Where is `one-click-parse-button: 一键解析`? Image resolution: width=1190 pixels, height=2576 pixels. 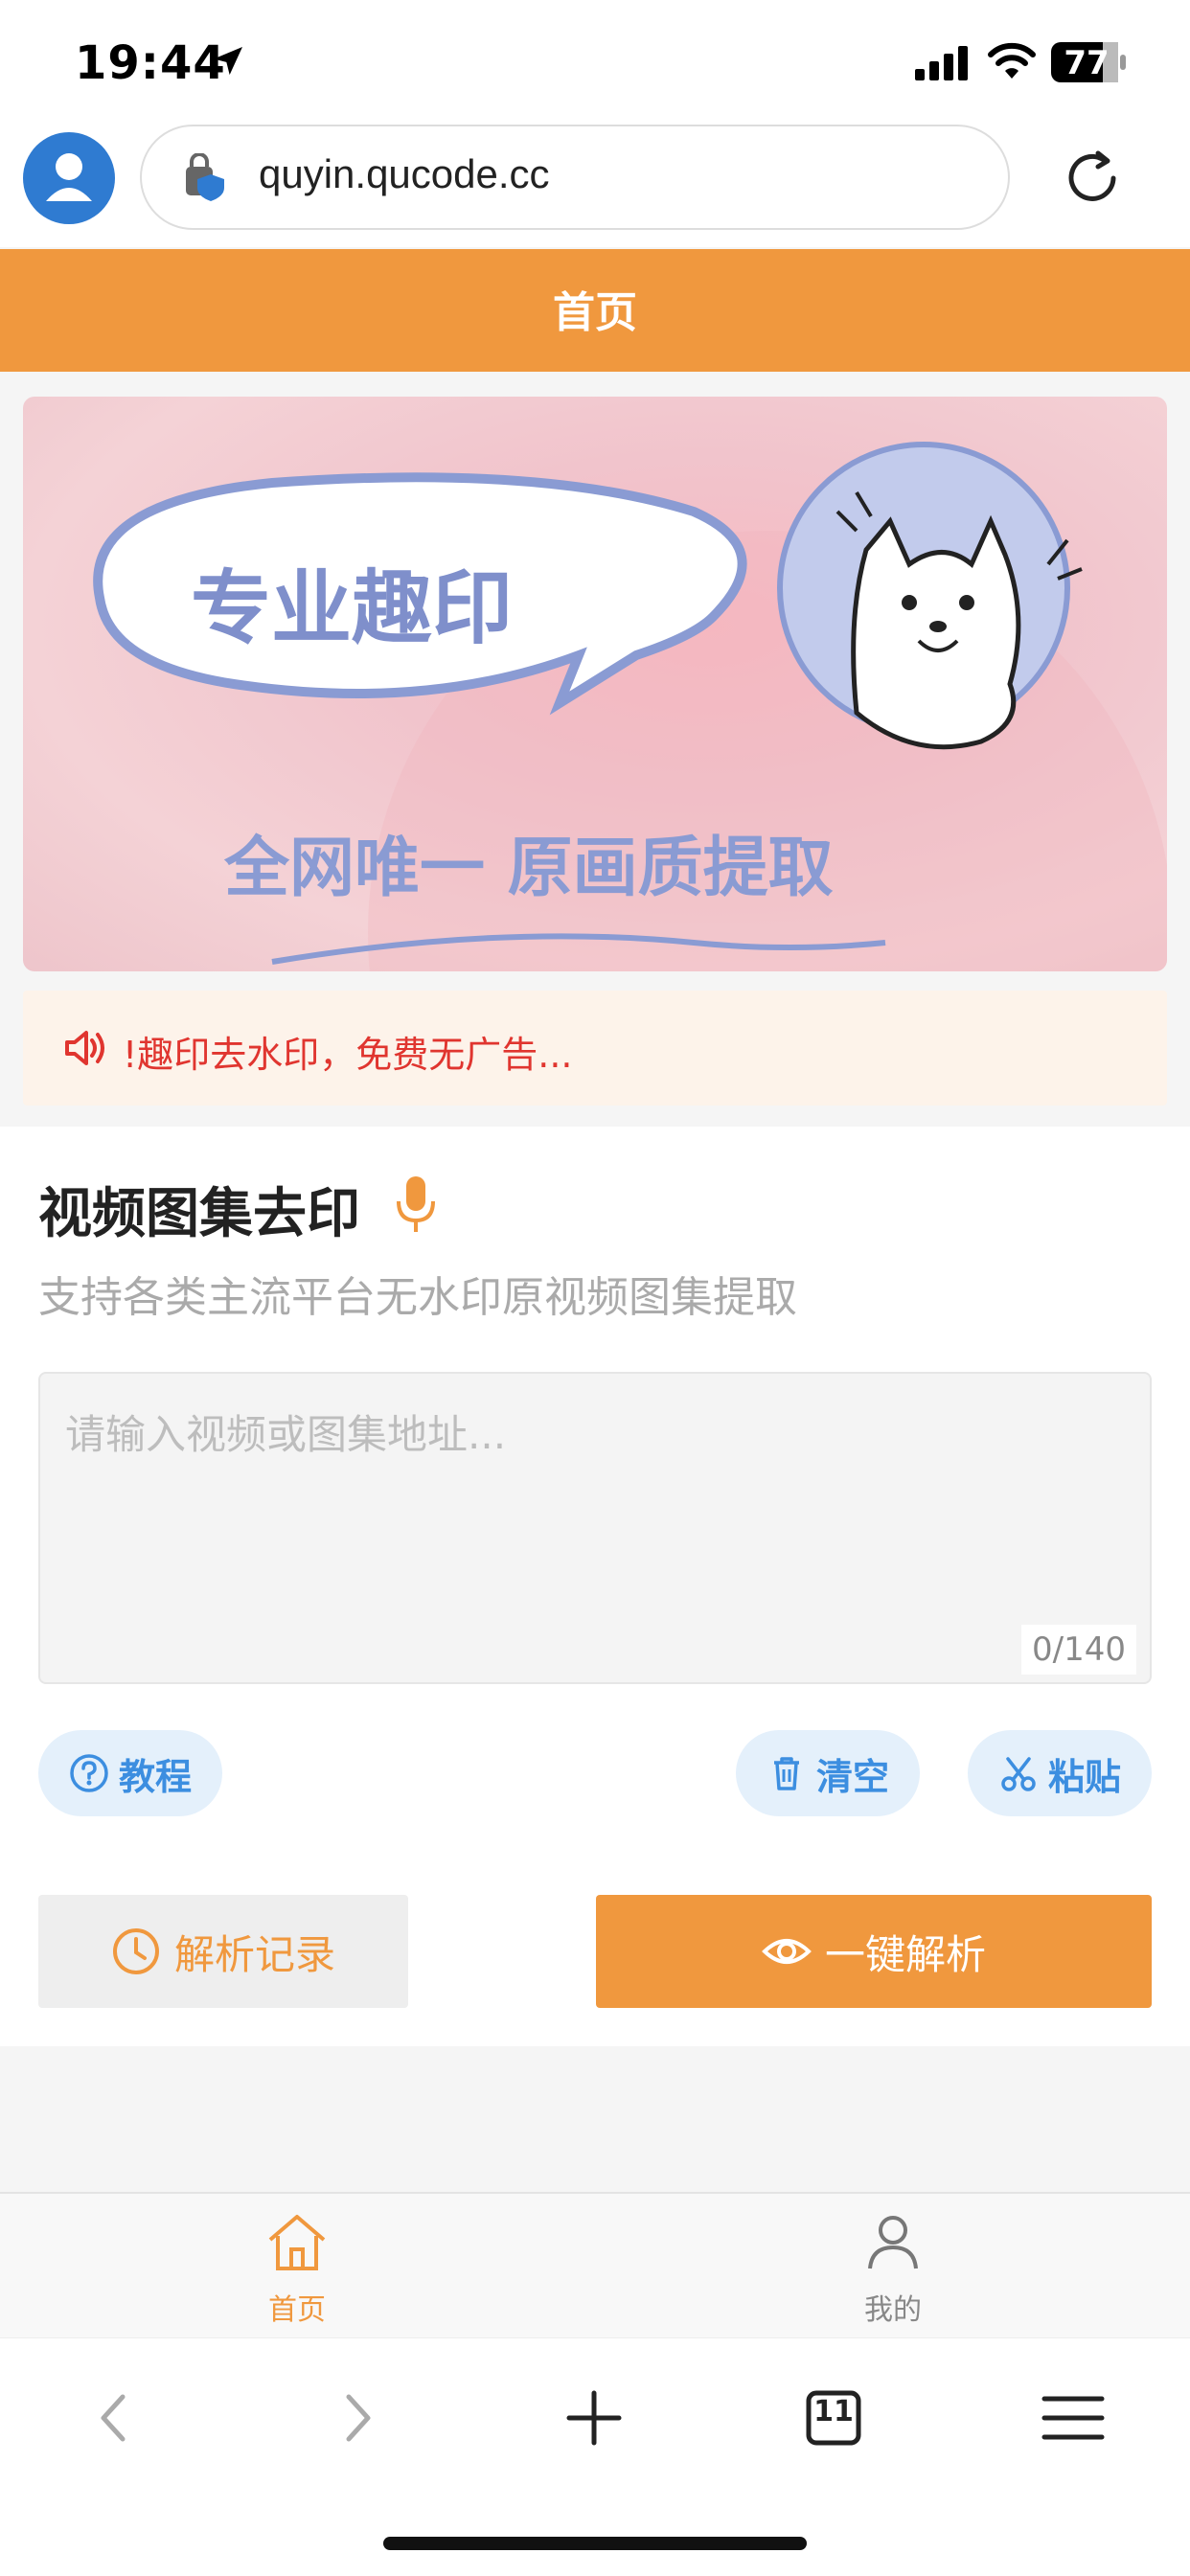 one-click-parse-button: 一键解析 is located at coordinates (874, 1952).